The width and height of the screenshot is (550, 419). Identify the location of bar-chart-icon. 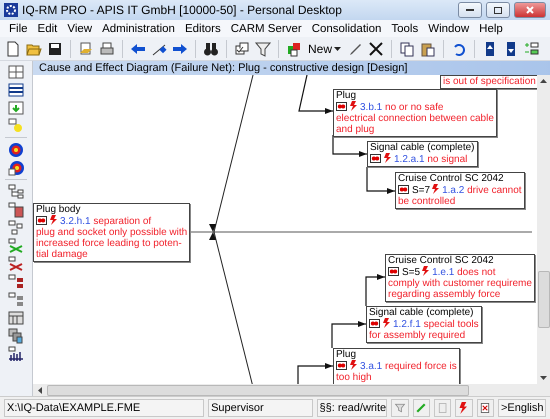
(16, 354).